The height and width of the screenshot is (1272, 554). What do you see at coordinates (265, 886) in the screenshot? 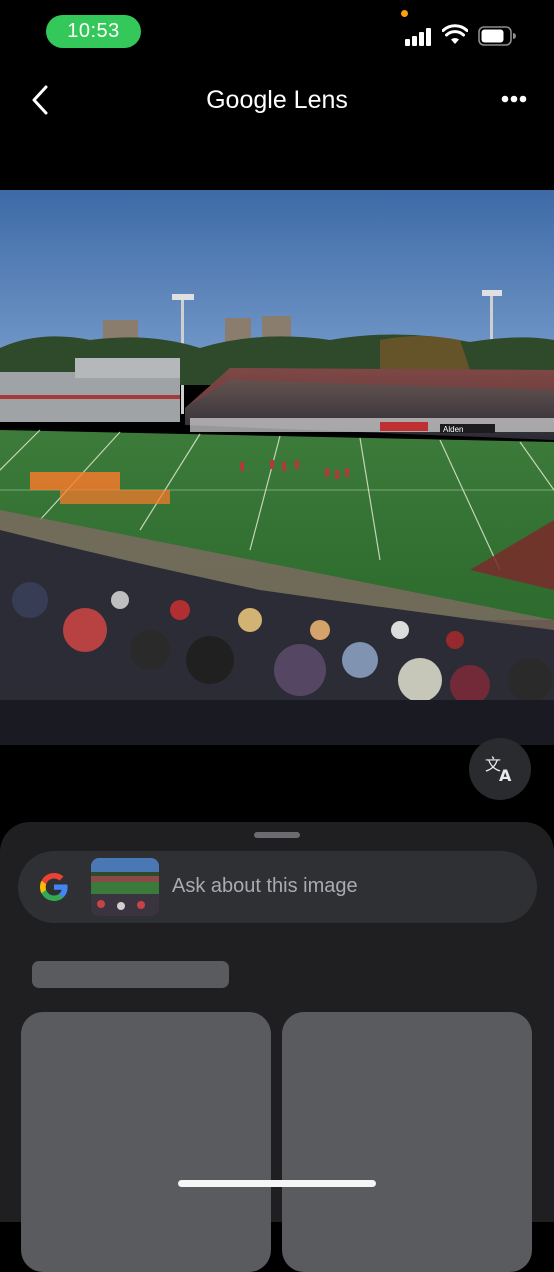
I see `ask-input-placeholder: Ask about this image` at bounding box center [265, 886].